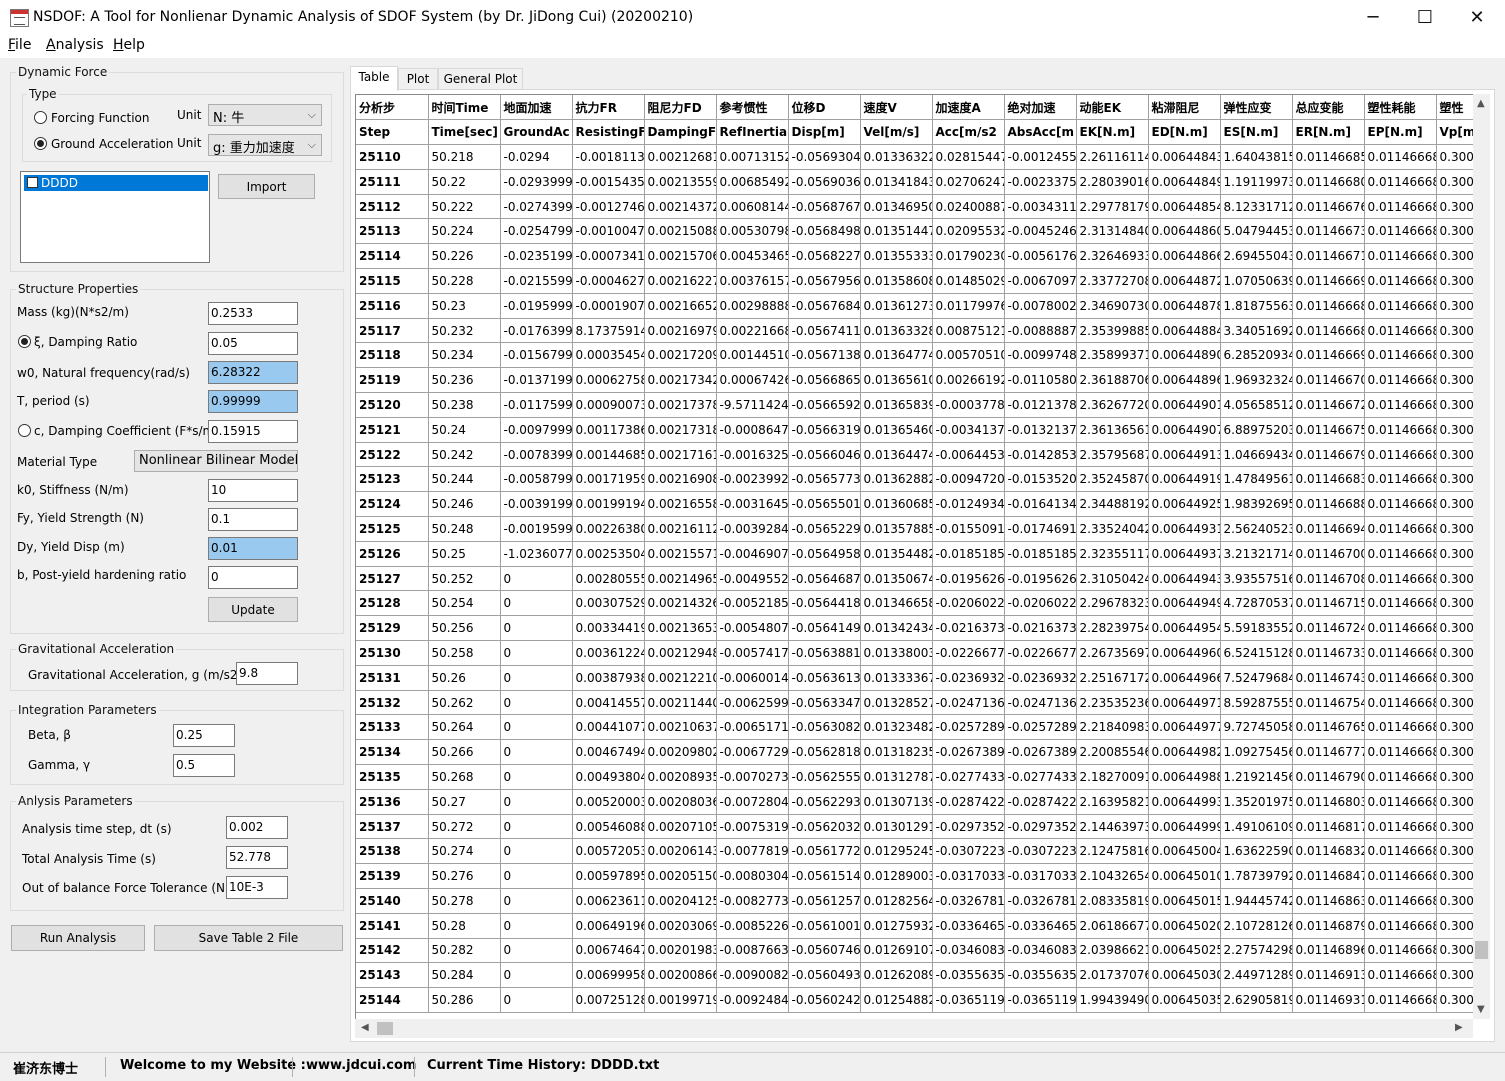 This screenshot has height=1081, width=1505. I want to click on table-cell: 0.00205150, so click(680, 876).